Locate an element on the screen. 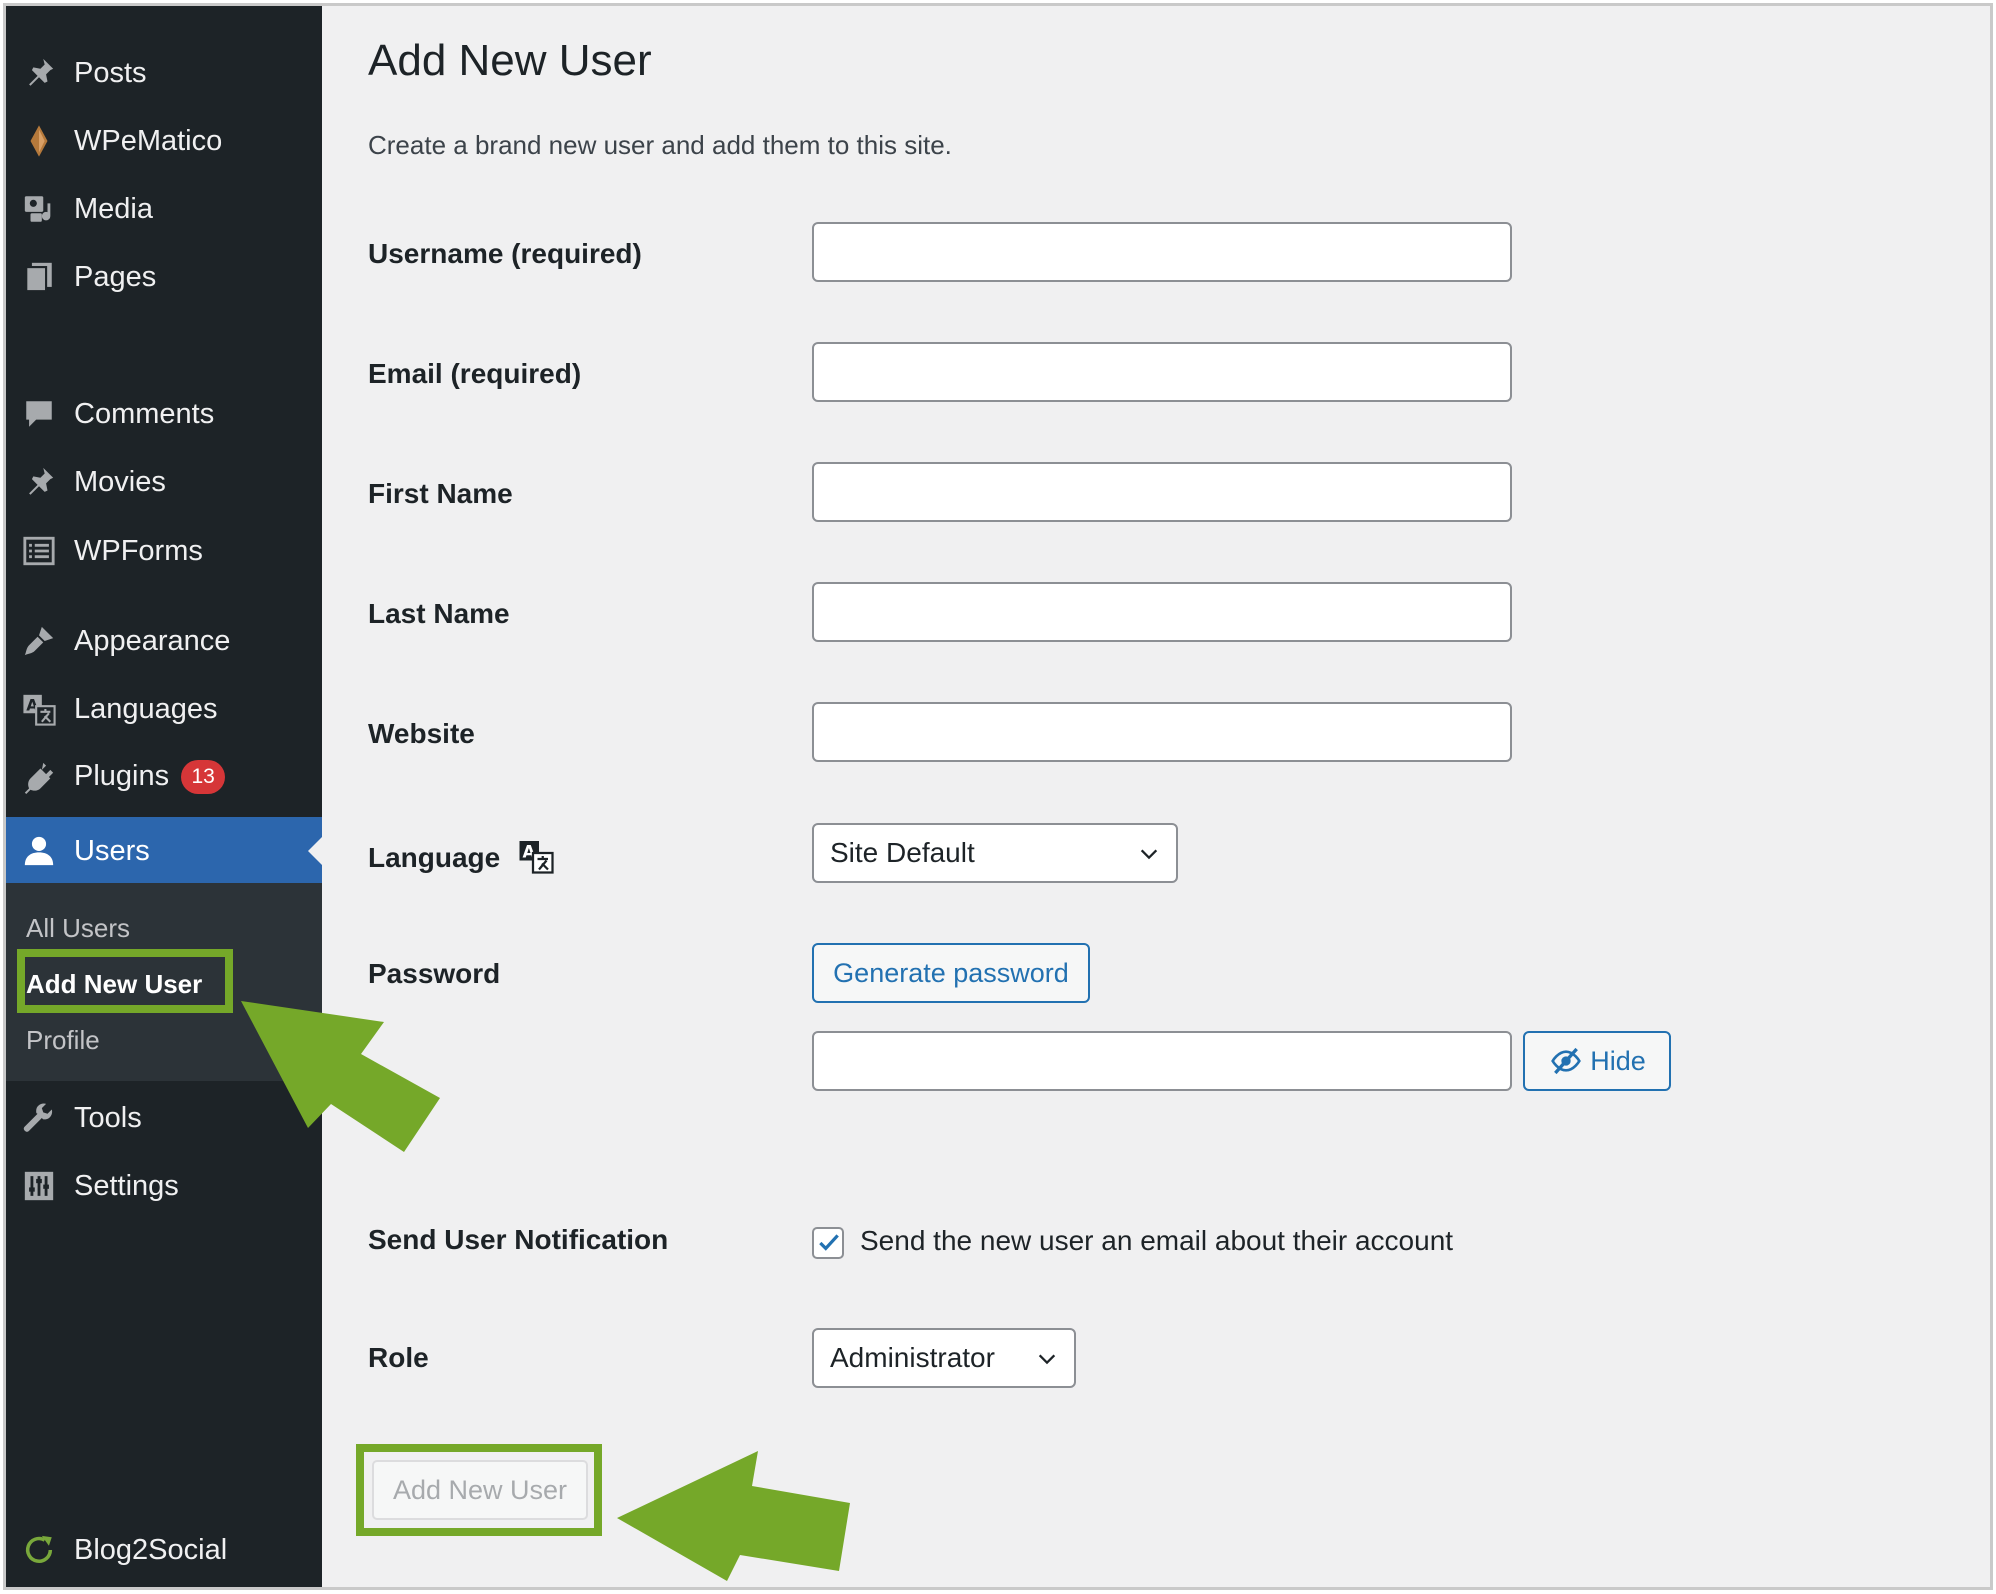  sidebar-item-label: Languages is located at coordinates (146, 708).